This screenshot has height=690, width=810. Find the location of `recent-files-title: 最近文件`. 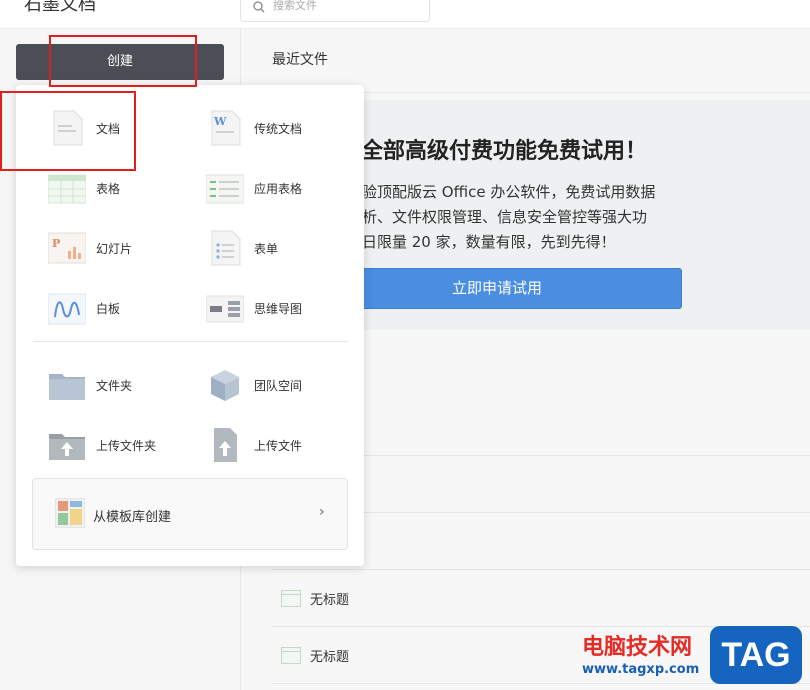

recent-files-title: 最近文件 is located at coordinates (300, 60).